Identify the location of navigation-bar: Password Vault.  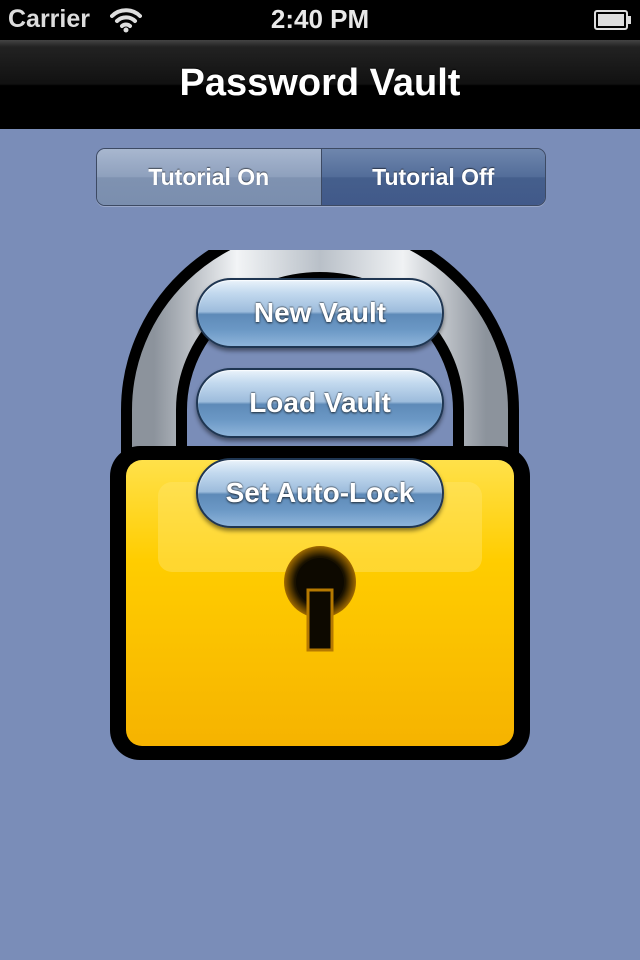
(320, 84).